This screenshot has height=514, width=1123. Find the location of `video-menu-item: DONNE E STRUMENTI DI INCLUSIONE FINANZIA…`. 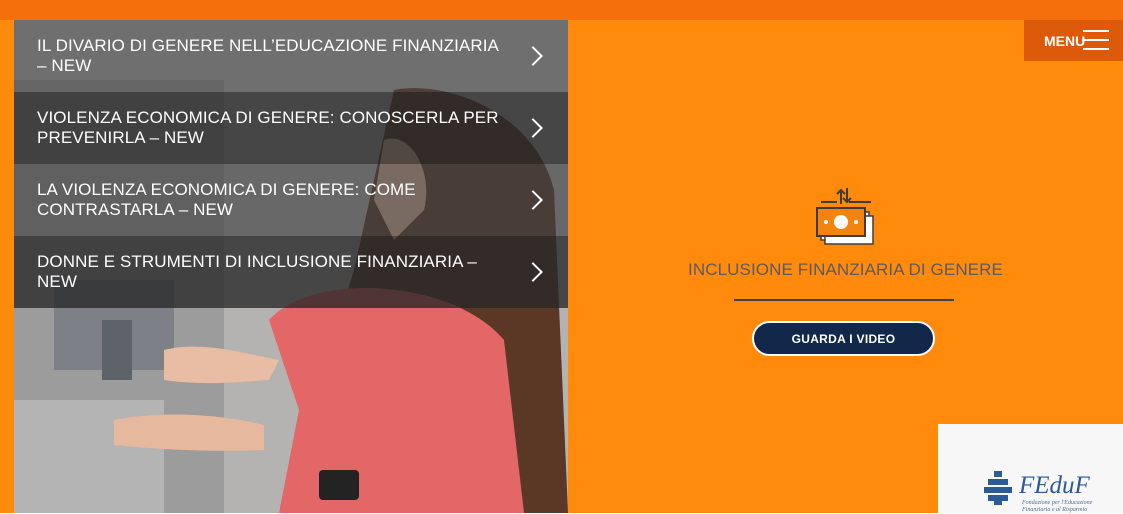

video-menu-item: DONNE E STRUMENTI DI INCLUSIONE FINANZIA… is located at coordinates (291, 272).